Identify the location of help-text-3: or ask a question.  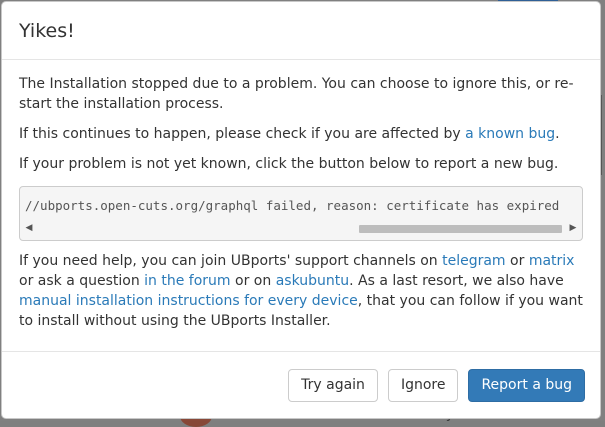
(82, 281).